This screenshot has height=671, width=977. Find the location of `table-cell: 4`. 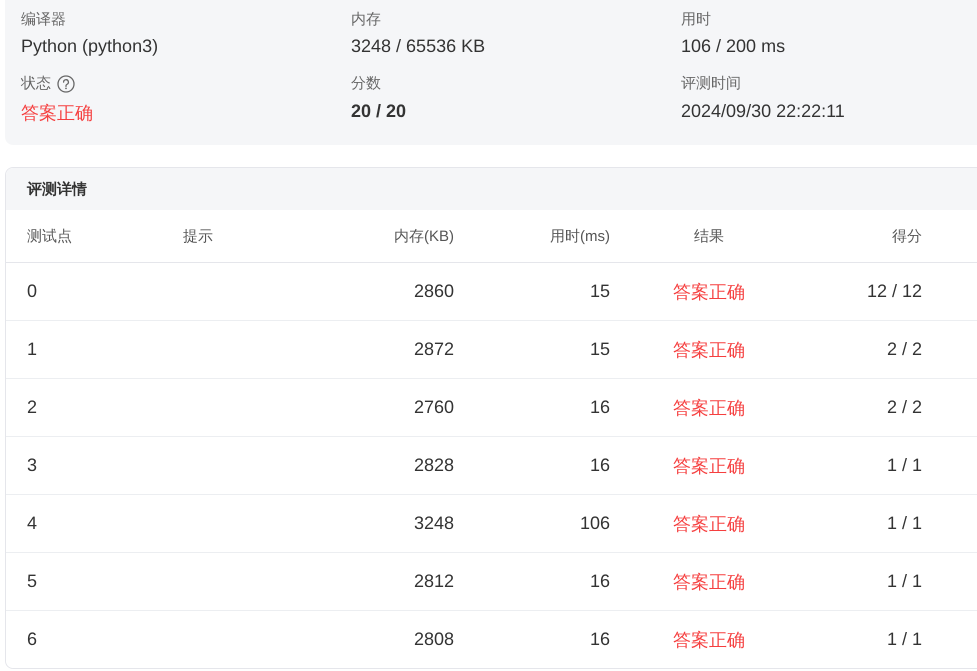

table-cell: 4 is located at coordinates (32, 523).